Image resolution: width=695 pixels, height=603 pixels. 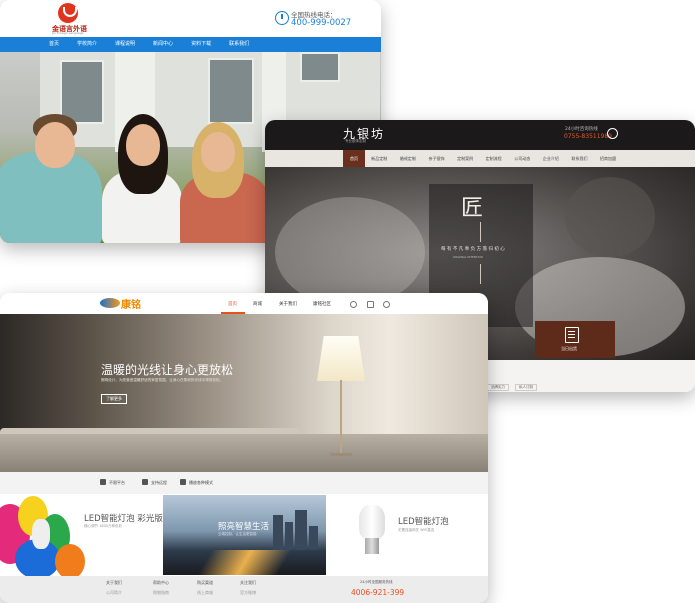 What do you see at coordinates (321, 23) in the screenshot?
I see `hotline-number: 400-999-0027` at bounding box center [321, 23].